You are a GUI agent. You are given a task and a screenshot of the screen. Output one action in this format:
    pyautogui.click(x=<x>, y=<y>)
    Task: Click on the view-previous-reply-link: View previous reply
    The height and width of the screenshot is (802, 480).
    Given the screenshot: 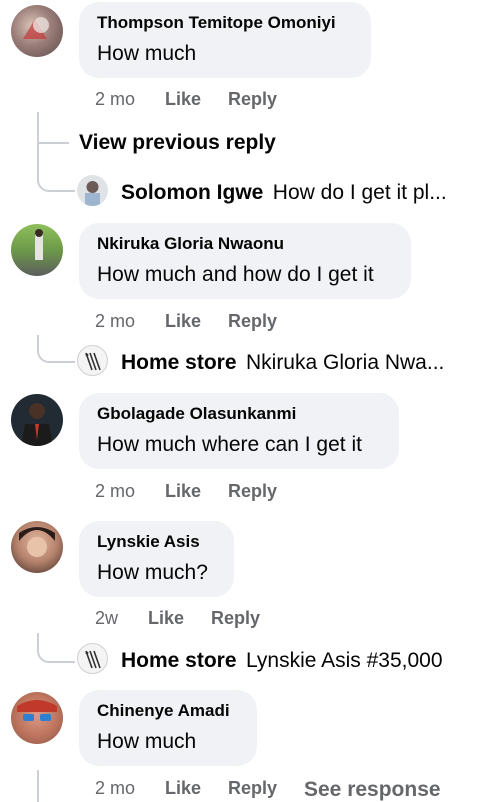 What is the action you would take?
    pyautogui.click(x=177, y=143)
    